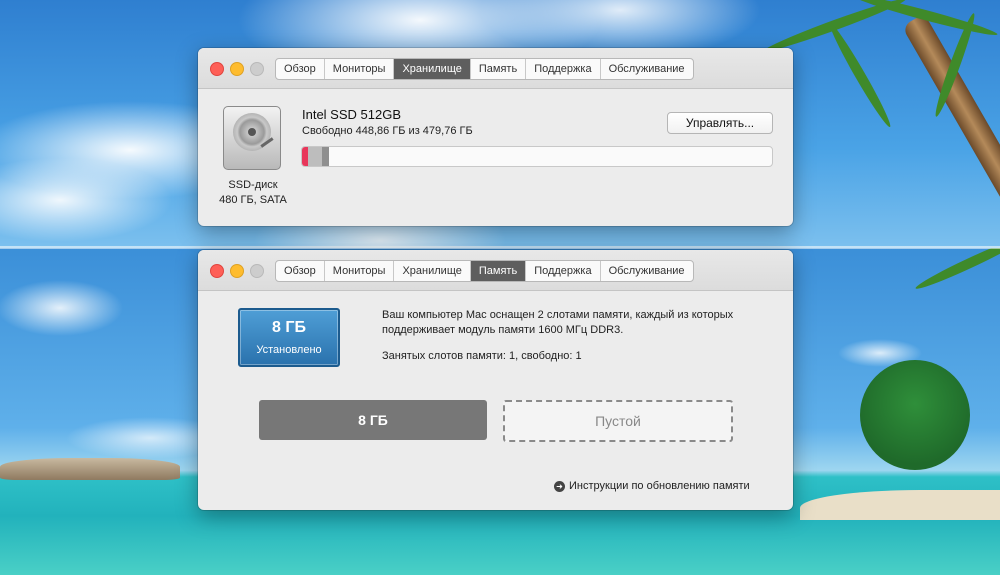  I want to click on installed-memory-badge: 8 ГБ Установлено, so click(289, 337).